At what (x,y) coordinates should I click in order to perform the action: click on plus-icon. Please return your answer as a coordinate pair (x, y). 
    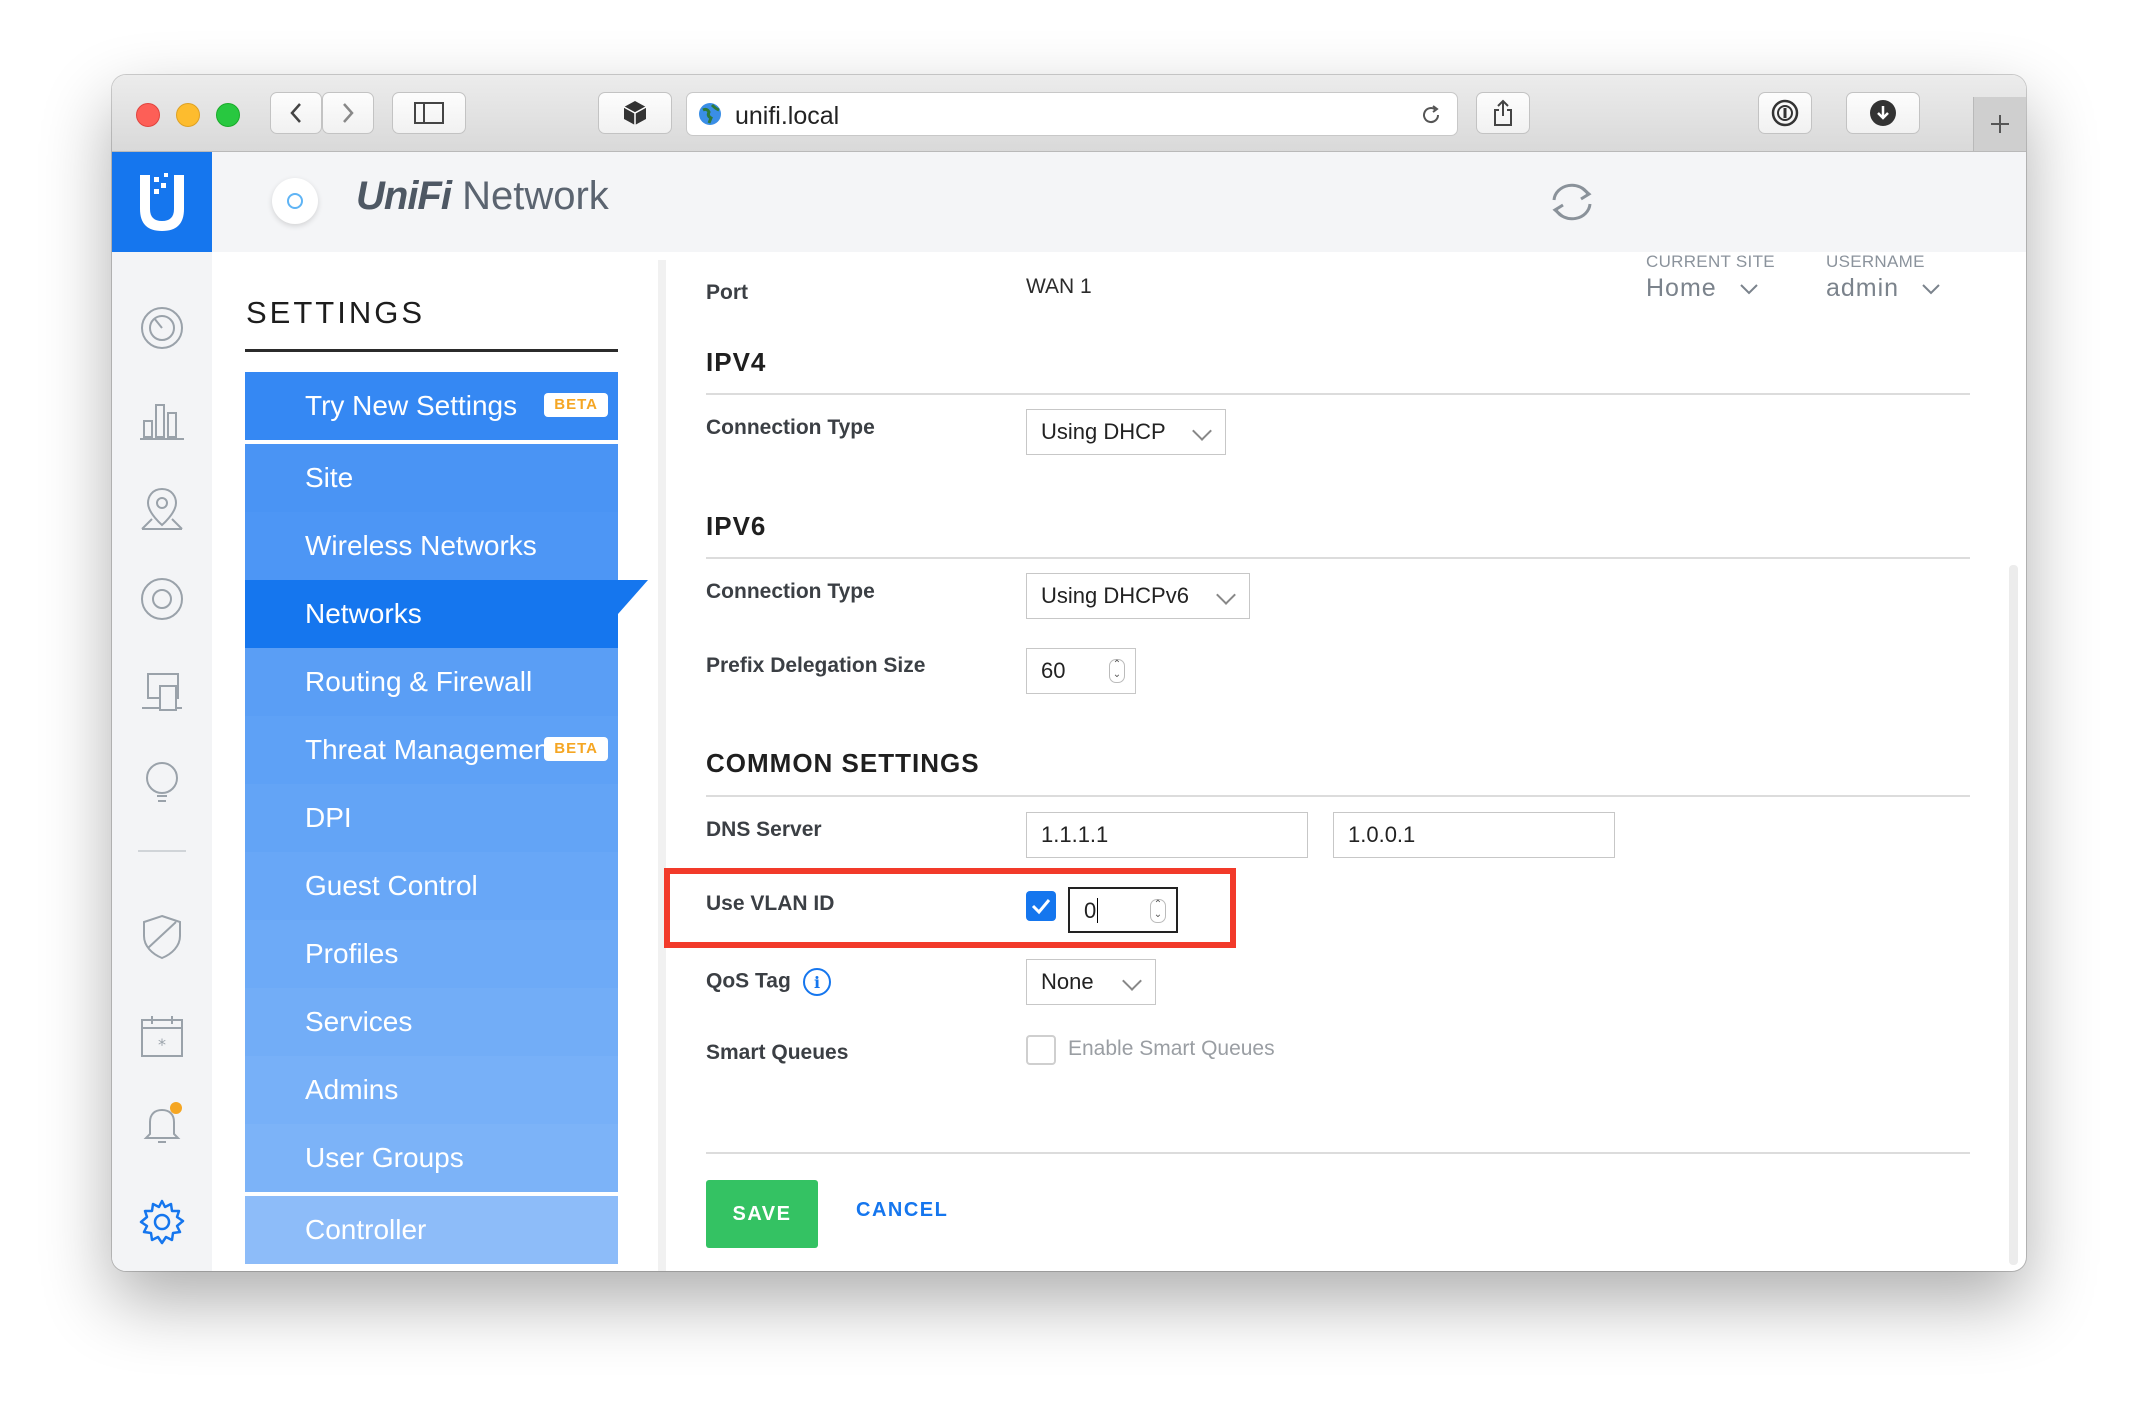
    Looking at the image, I should click on (2000, 124).